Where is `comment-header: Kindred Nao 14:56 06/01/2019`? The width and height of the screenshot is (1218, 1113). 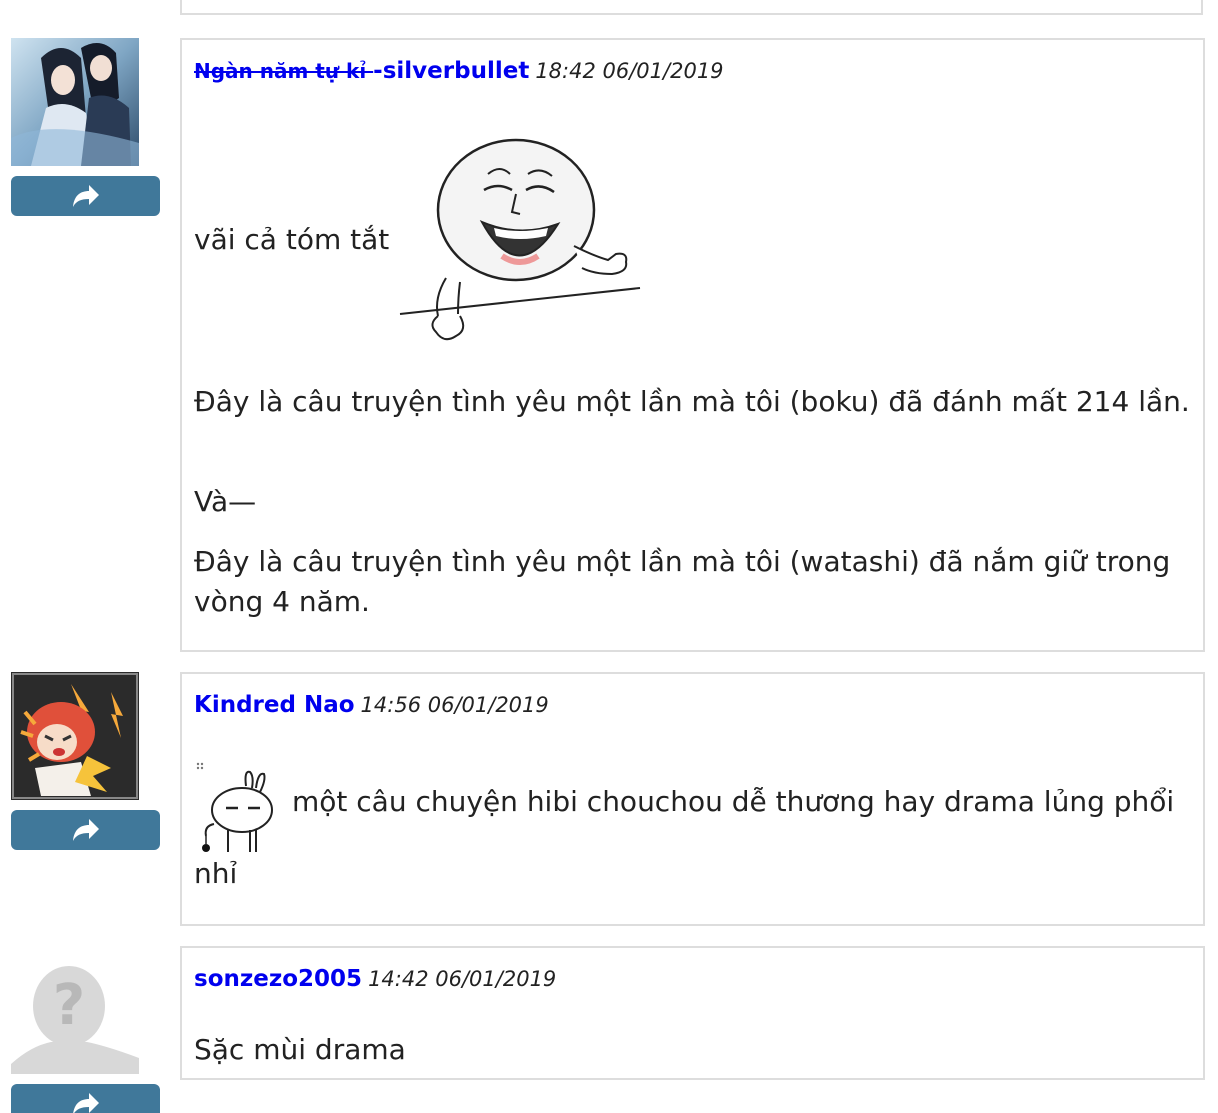
comment-header: Kindred Nao 14:56 06/01/2019 is located at coordinates (371, 705).